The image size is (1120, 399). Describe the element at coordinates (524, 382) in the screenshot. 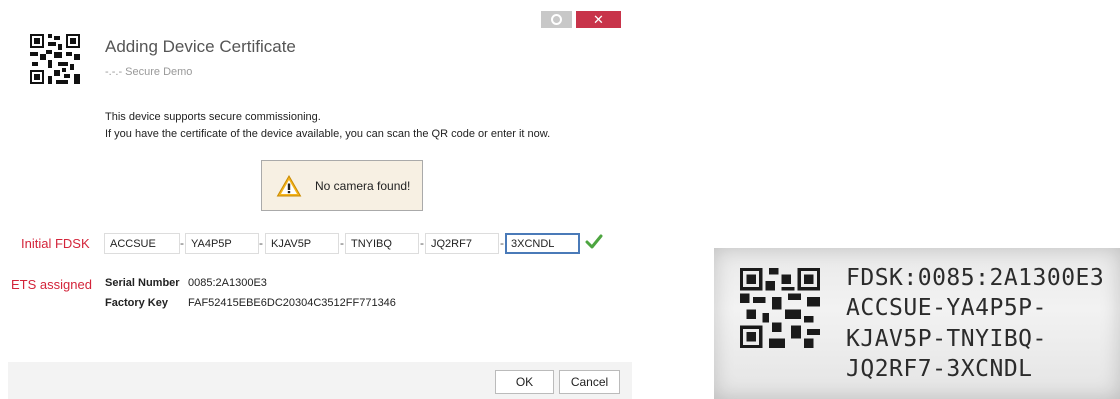

I see `ok-button: OK` at that location.